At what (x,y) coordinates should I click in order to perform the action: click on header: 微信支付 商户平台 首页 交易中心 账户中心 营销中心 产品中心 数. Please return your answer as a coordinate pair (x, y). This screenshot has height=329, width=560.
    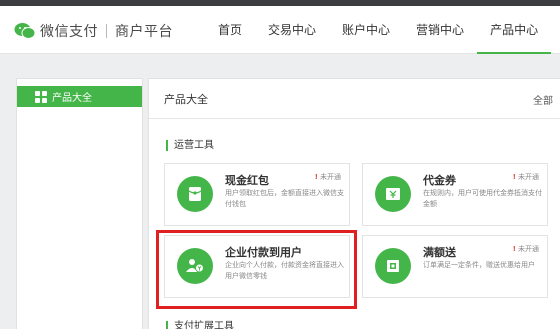
    Looking at the image, I should click on (280, 30).